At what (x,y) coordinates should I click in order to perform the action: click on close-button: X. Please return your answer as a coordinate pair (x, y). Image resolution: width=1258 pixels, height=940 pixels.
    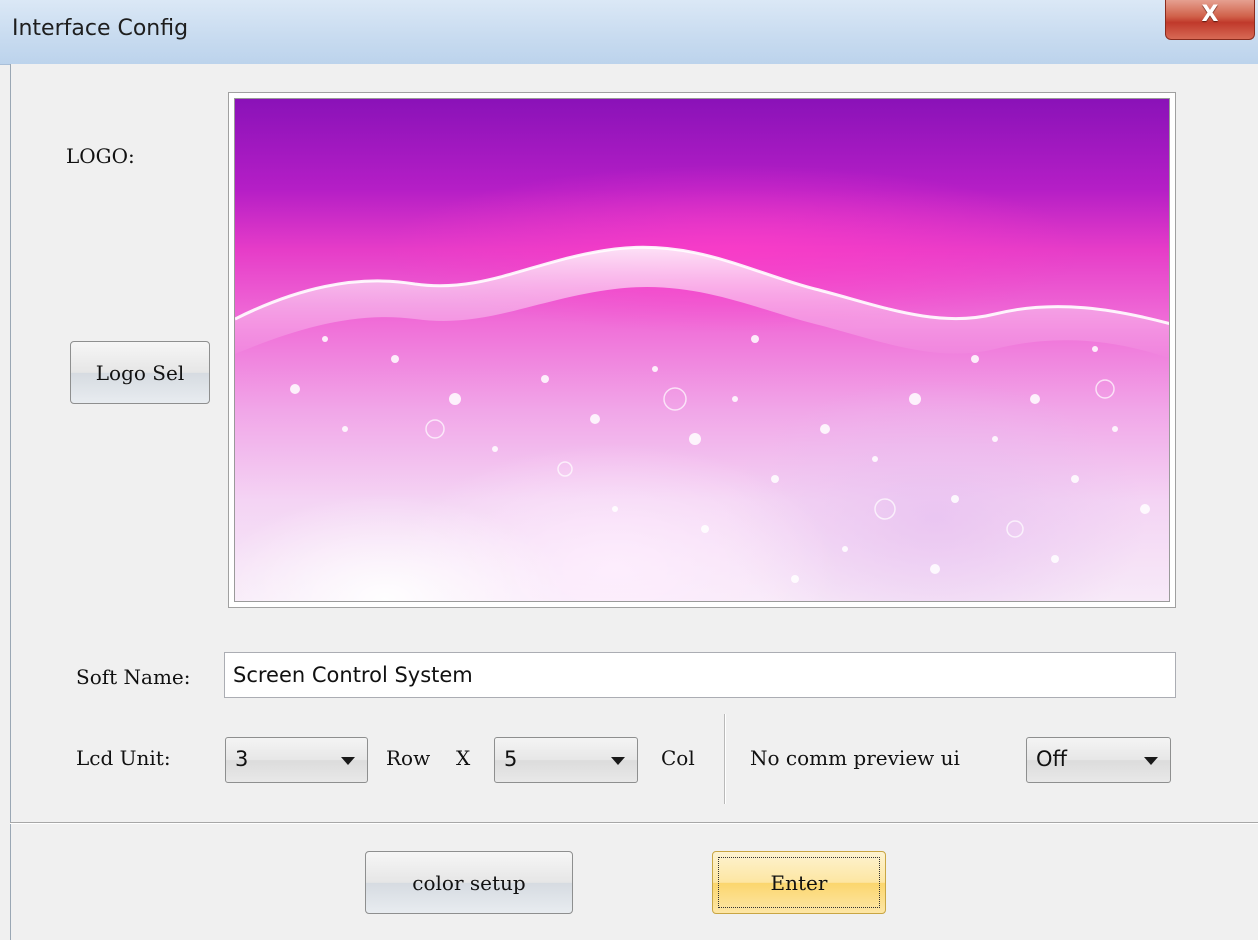
    Looking at the image, I should click on (1210, 20).